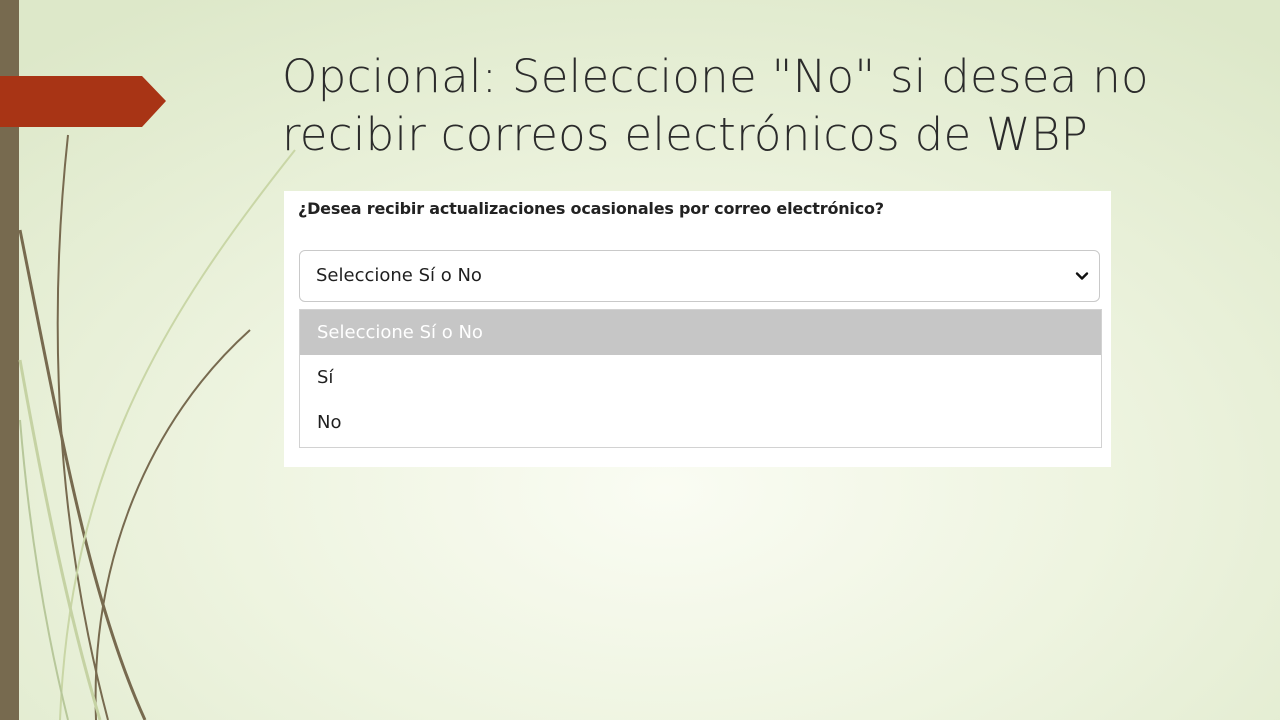  What do you see at coordinates (700, 332) in the screenshot?
I see `option-placeholder: Seleccione Sí o No` at bounding box center [700, 332].